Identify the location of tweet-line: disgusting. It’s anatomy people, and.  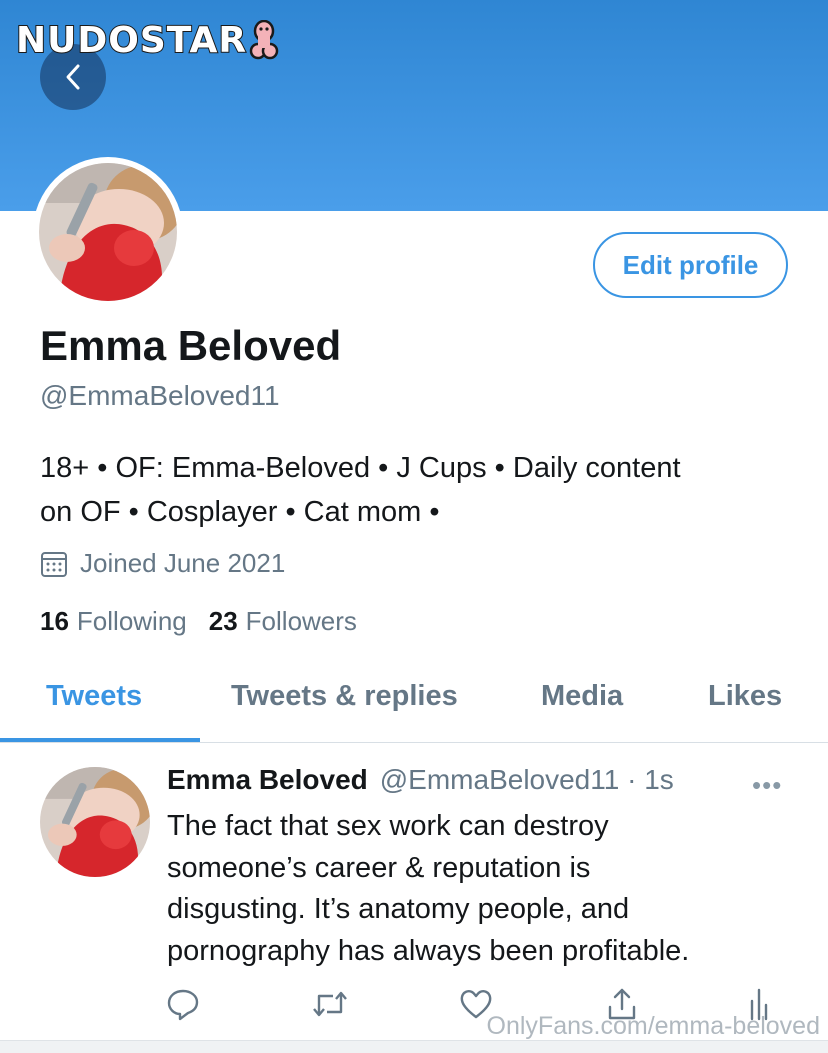
(398, 909).